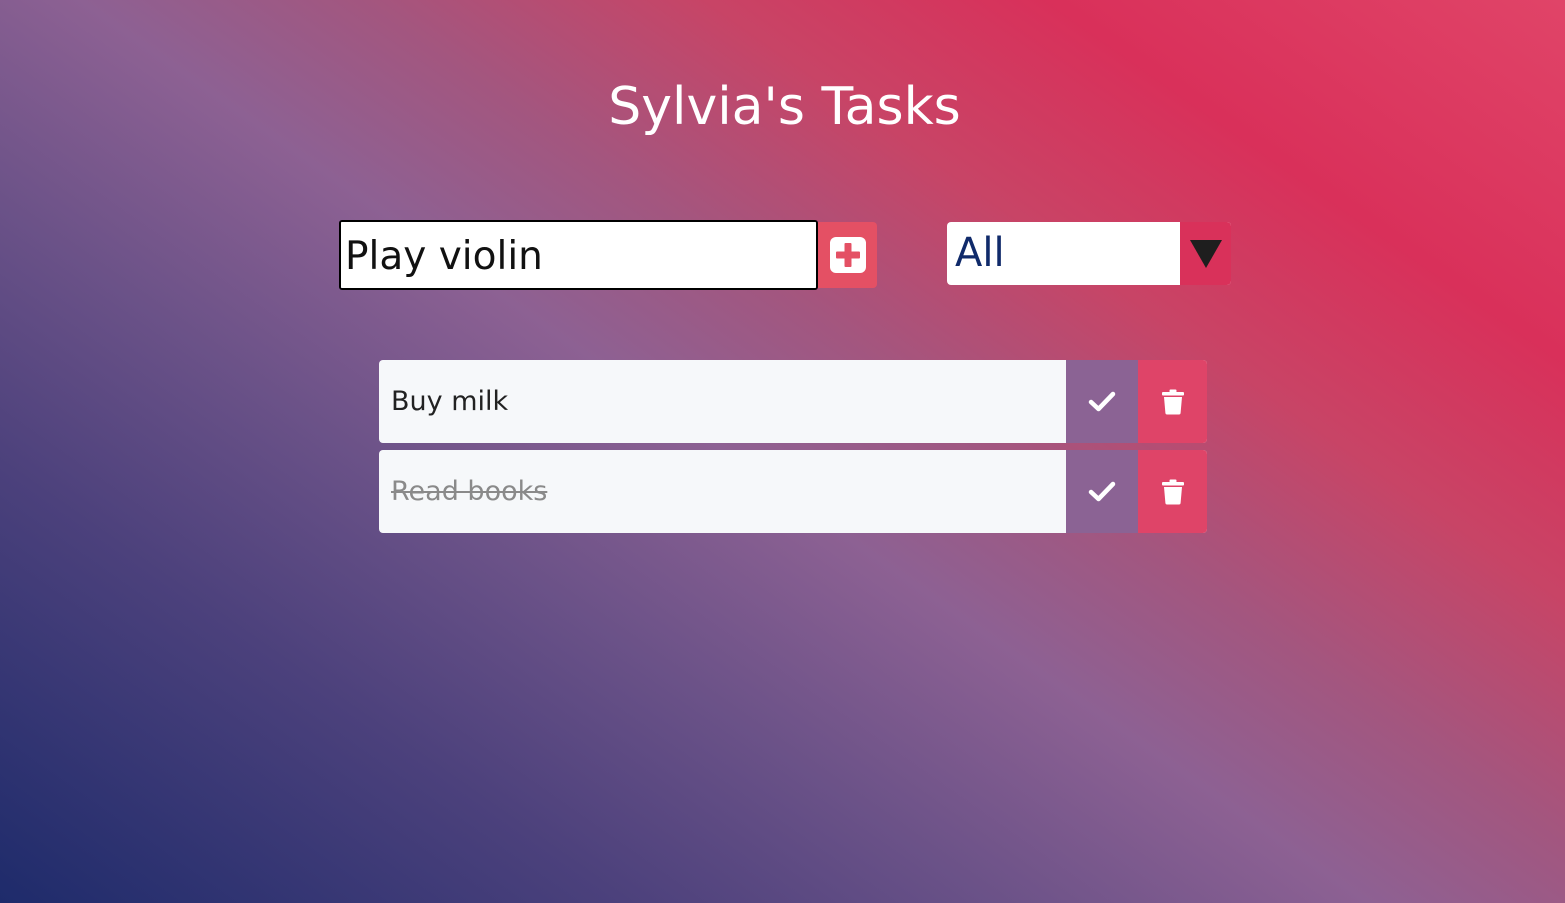 Image resolution: width=1565 pixels, height=903 pixels. What do you see at coordinates (1089, 253) in the screenshot?
I see `filter-select: All` at bounding box center [1089, 253].